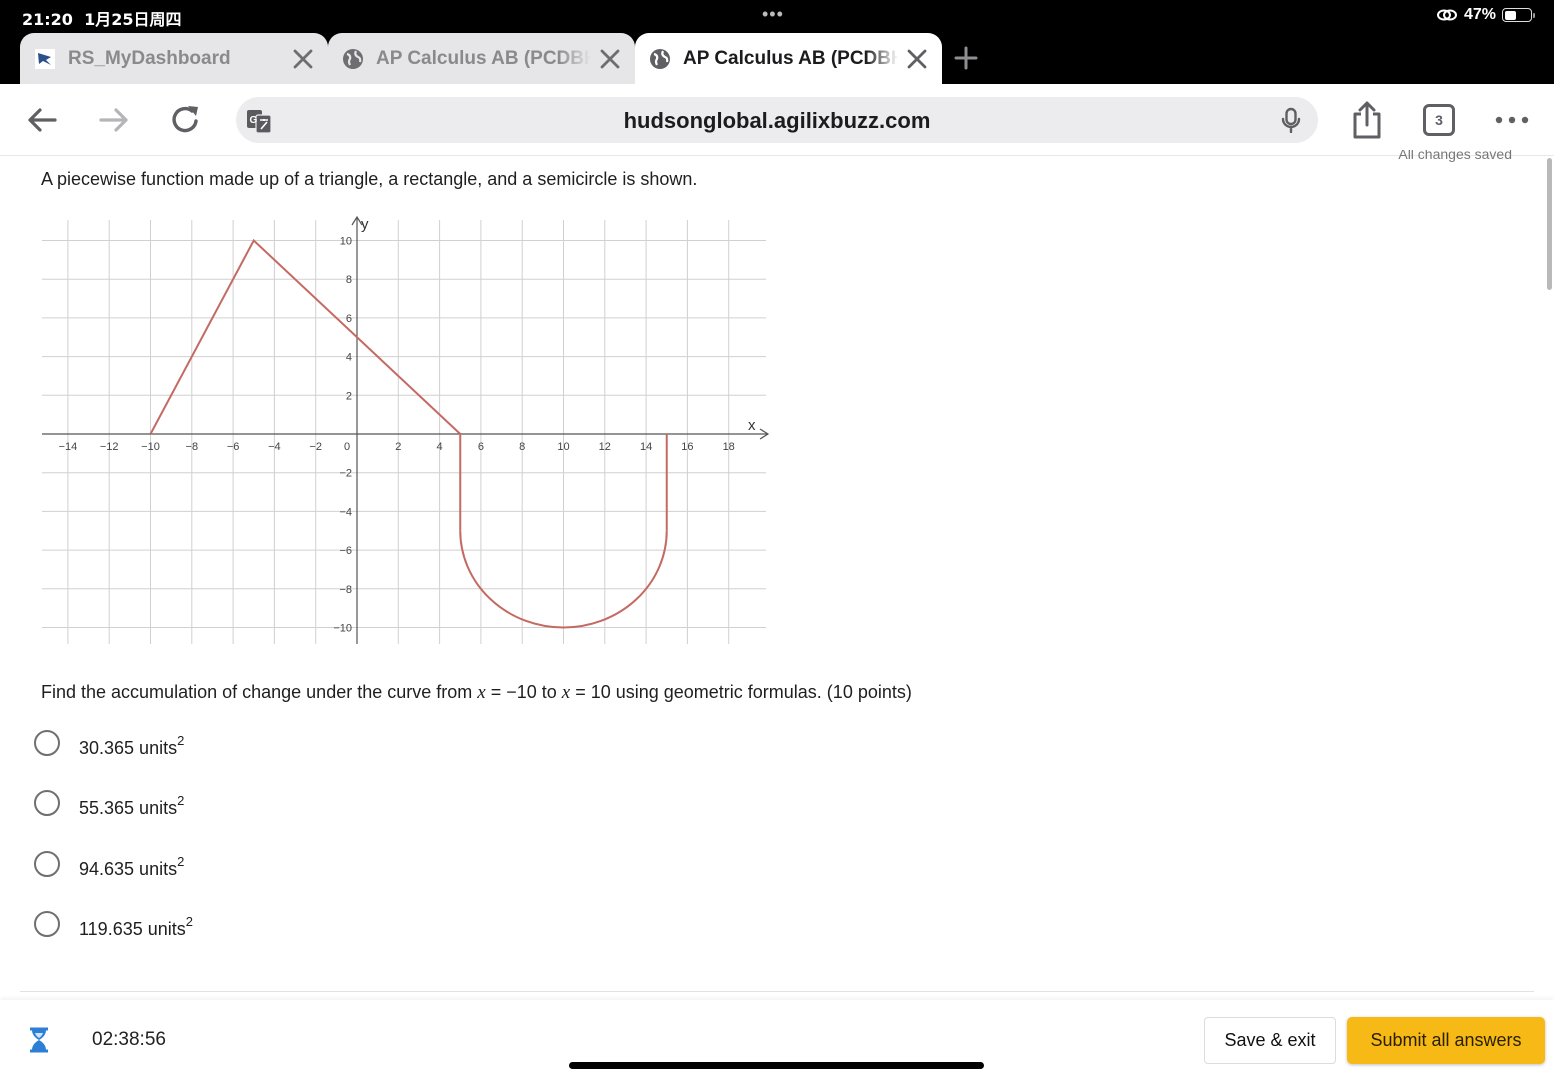 The height and width of the screenshot is (1080, 1554). Describe the element at coordinates (481, 447) in the screenshot. I see `x-tick-label: 6` at that location.